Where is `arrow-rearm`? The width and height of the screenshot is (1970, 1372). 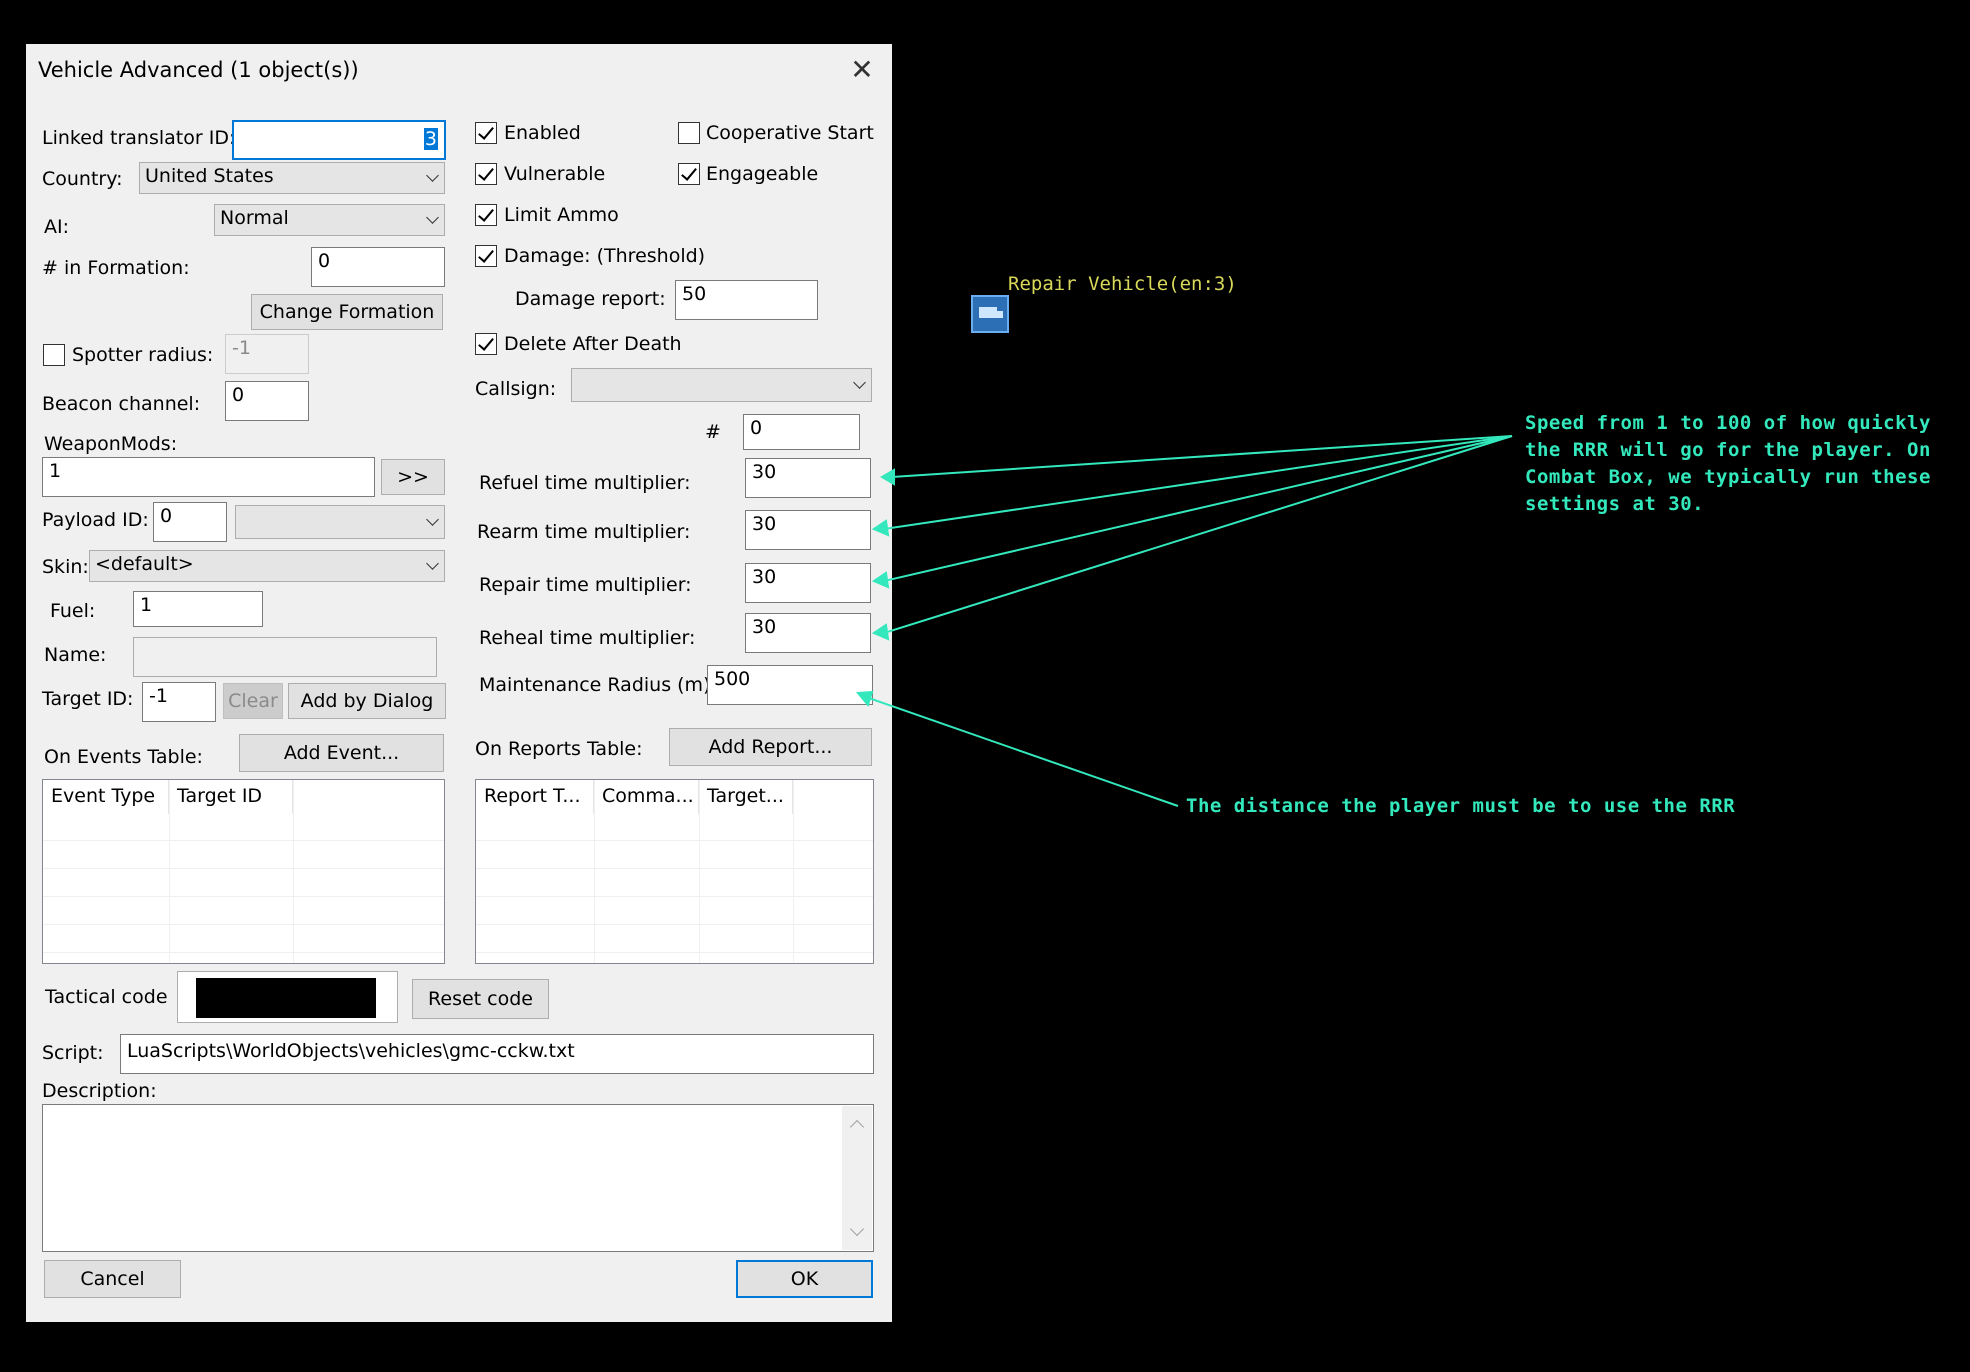 arrow-rearm is located at coordinates (1198, 482).